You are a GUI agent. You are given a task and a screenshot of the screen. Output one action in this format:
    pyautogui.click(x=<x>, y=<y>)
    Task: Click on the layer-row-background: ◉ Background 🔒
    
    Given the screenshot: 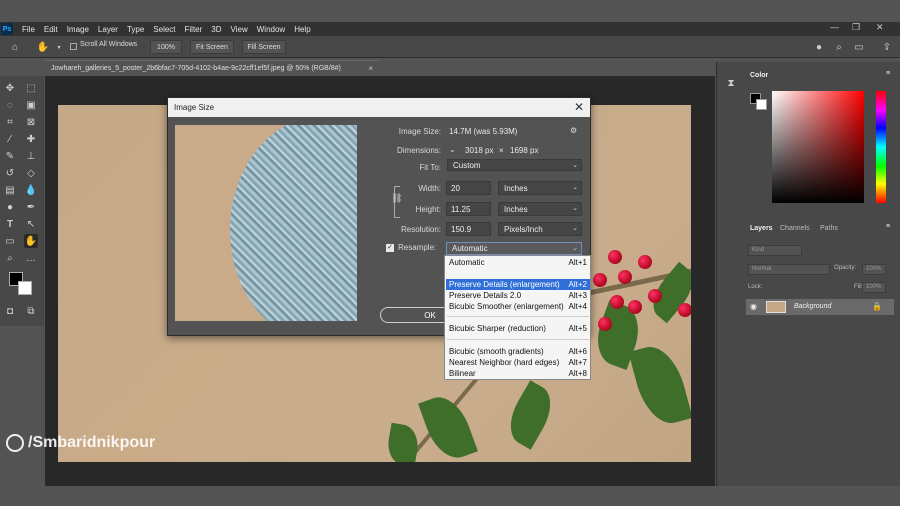 What is the action you would take?
    pyautogui.click(x=820, y=307)
    